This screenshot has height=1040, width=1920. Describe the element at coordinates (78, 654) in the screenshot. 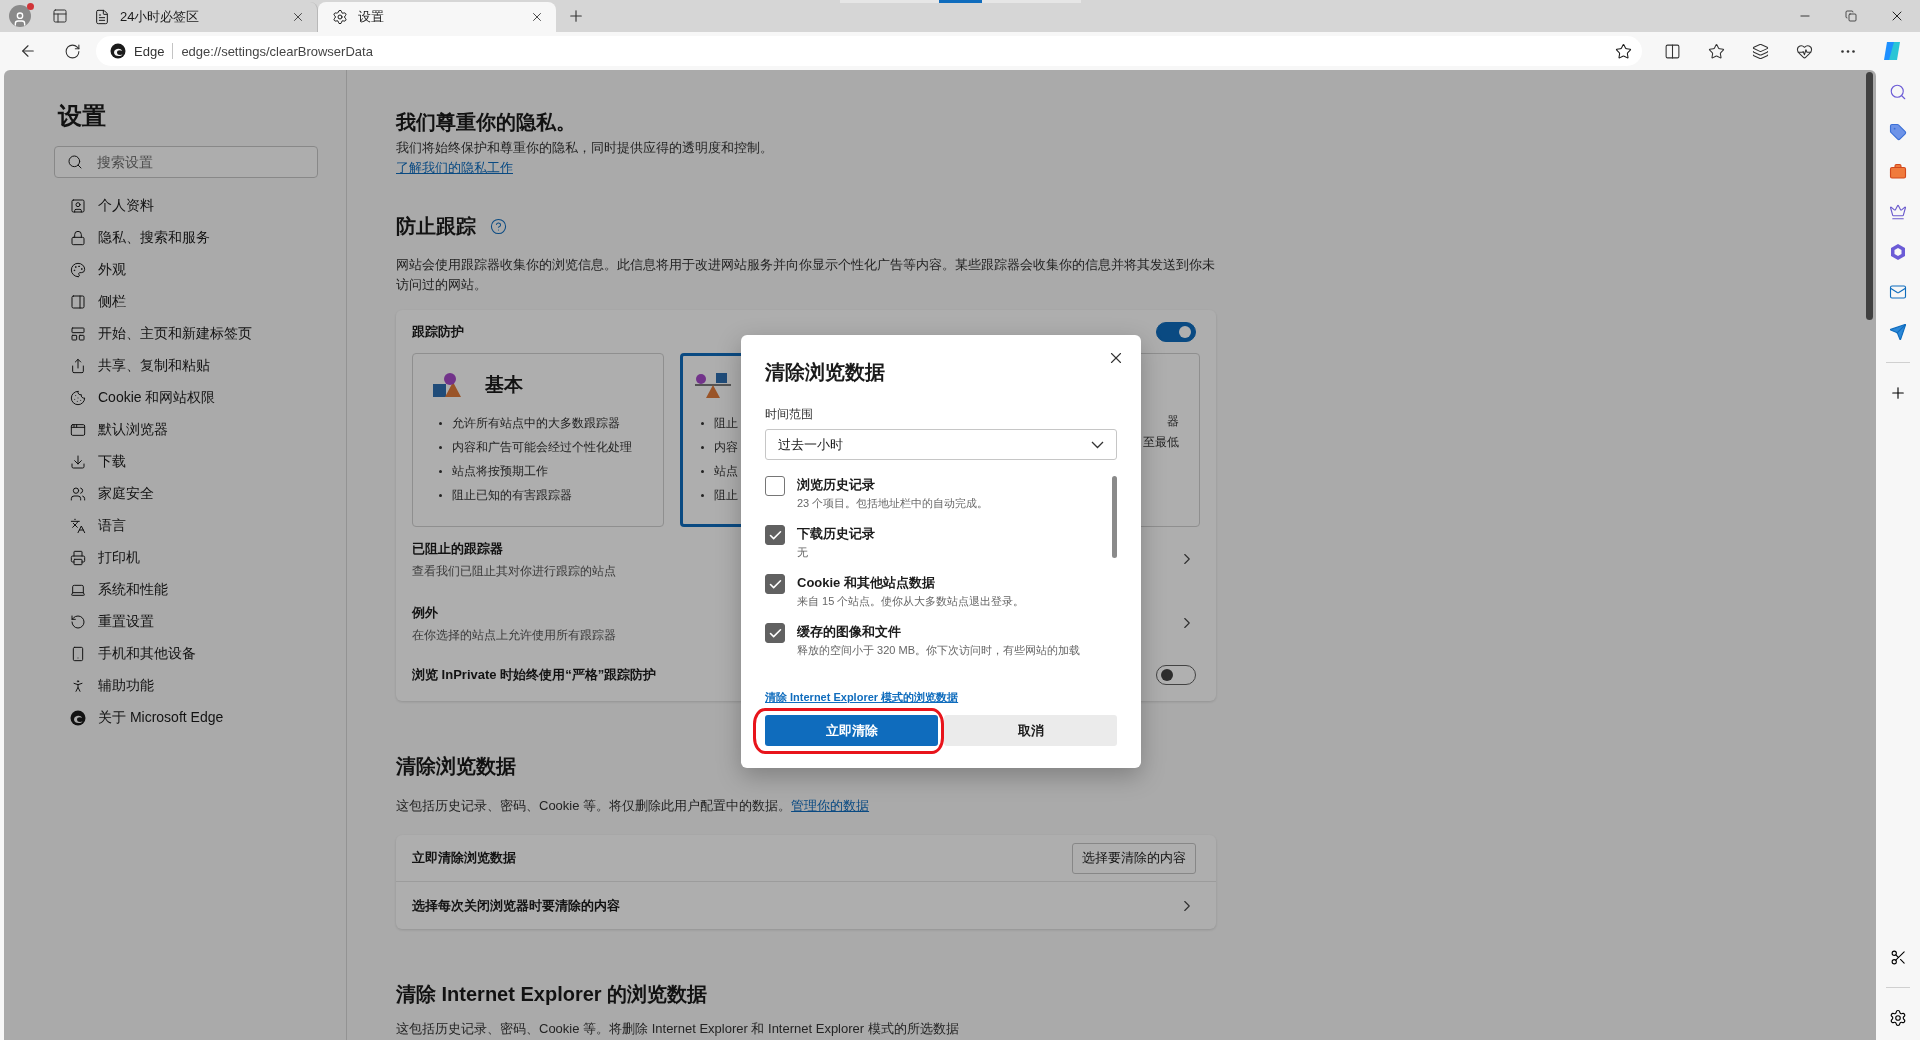

I see `phone-icon` at that location.